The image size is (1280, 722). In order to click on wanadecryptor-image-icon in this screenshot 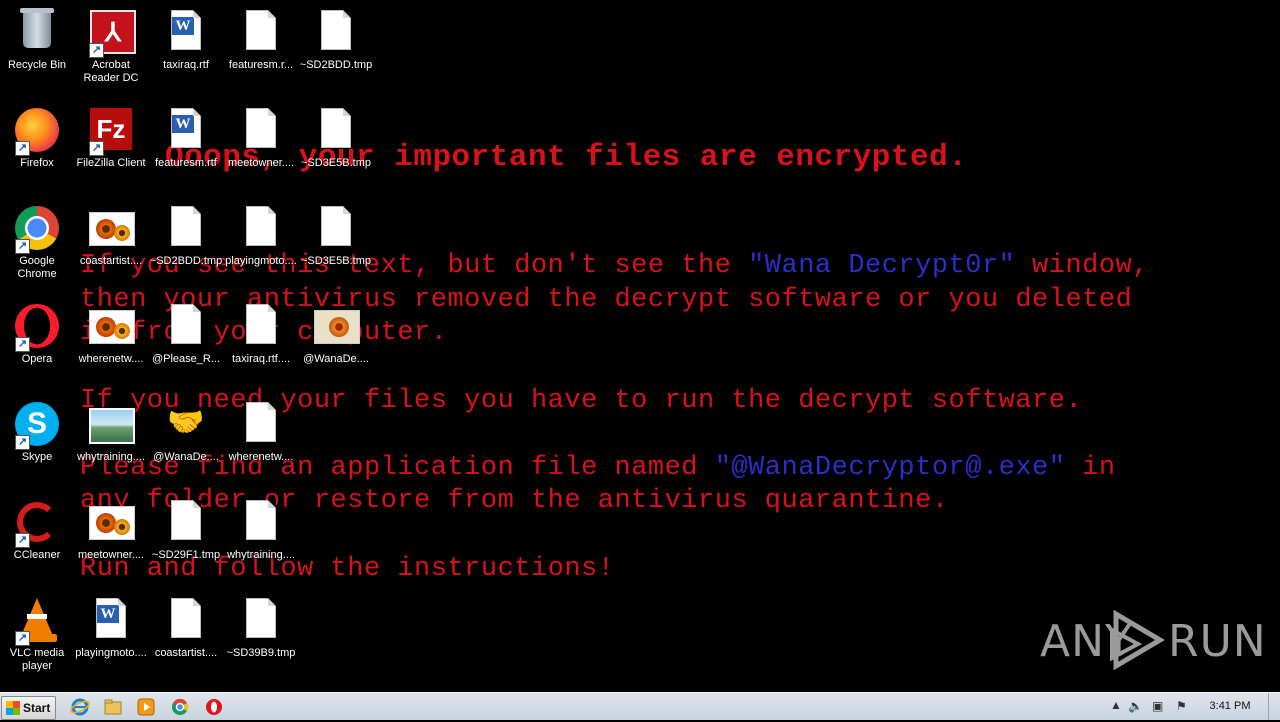, I will do `click(337, 327)`.